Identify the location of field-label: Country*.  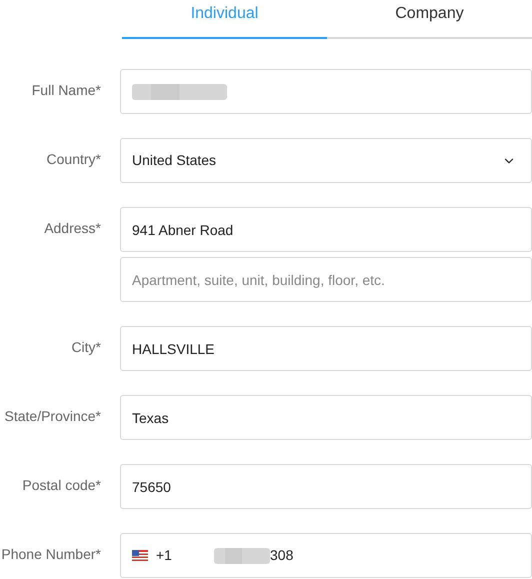
(73, 159).